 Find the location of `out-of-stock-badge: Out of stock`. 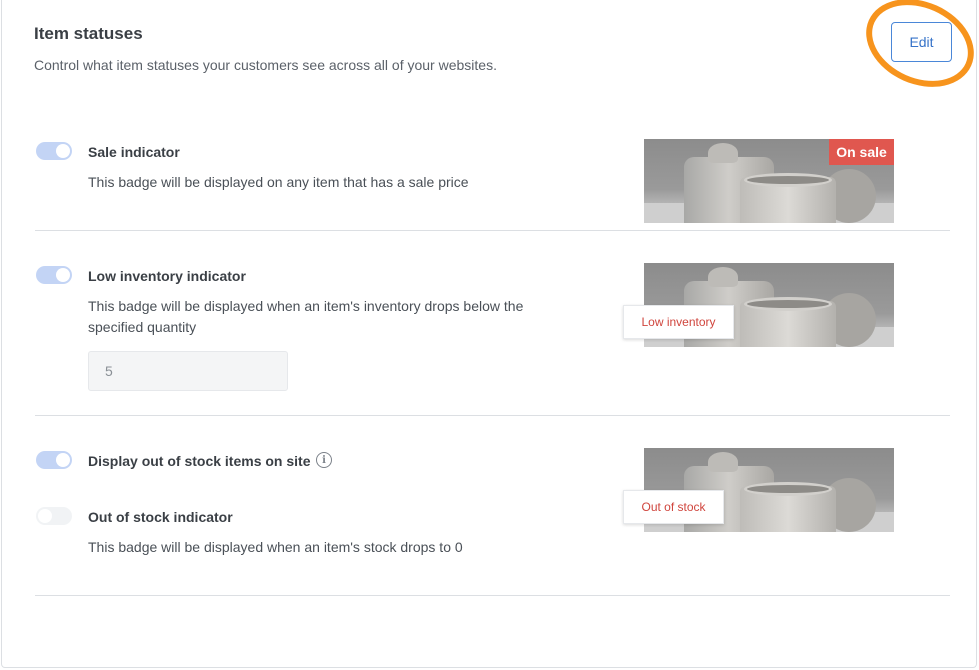

out-of-stock-badge: Out of stock is located at coordinates (673, 507).